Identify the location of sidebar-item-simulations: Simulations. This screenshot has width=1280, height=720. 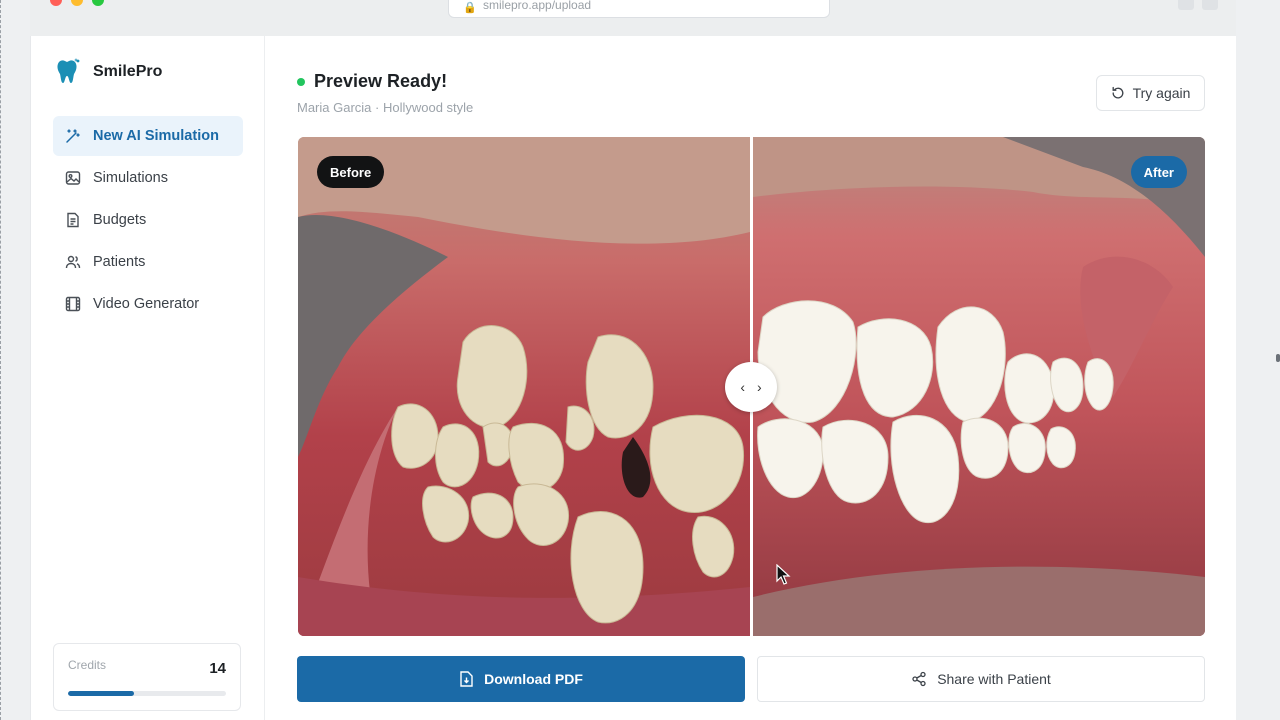
(148, 178).